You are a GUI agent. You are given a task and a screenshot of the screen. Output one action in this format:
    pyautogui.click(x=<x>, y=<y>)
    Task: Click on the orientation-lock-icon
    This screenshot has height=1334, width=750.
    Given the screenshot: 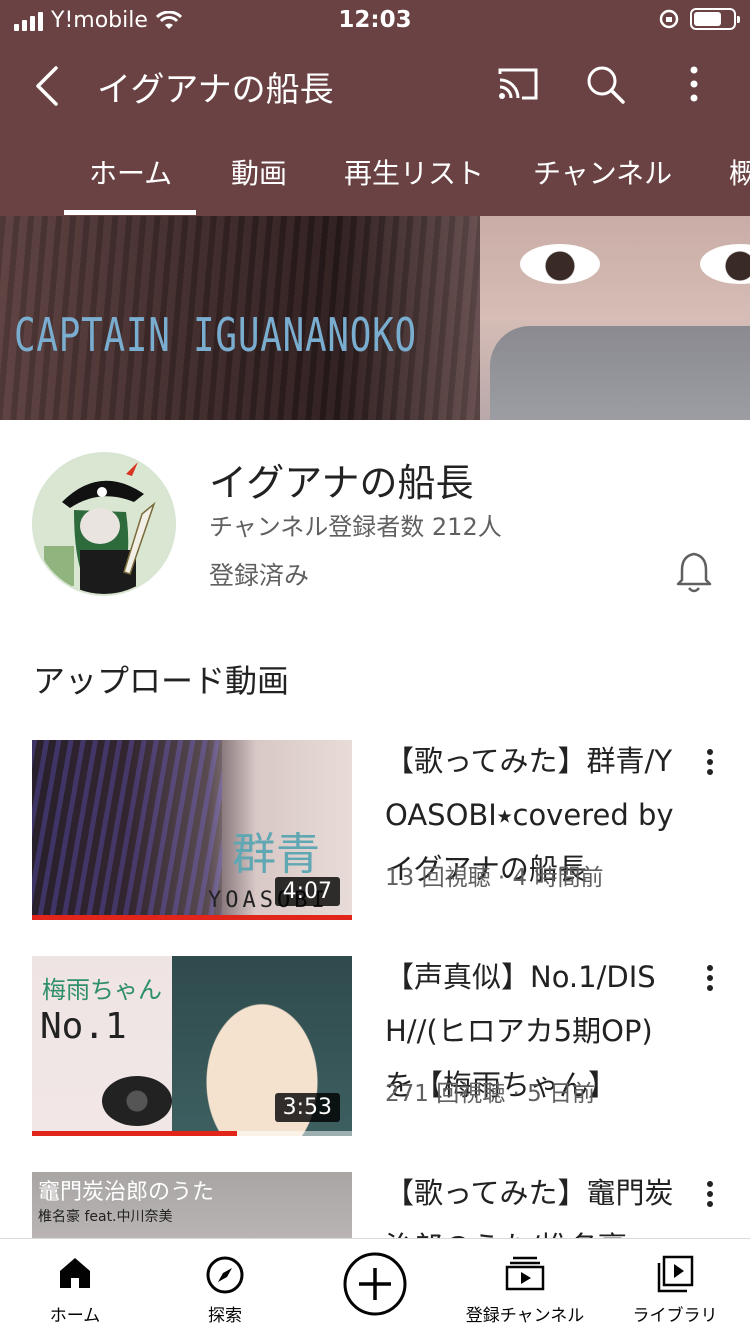 What is the action you would take?
    pyautogui.click(x=669, y=19)
    